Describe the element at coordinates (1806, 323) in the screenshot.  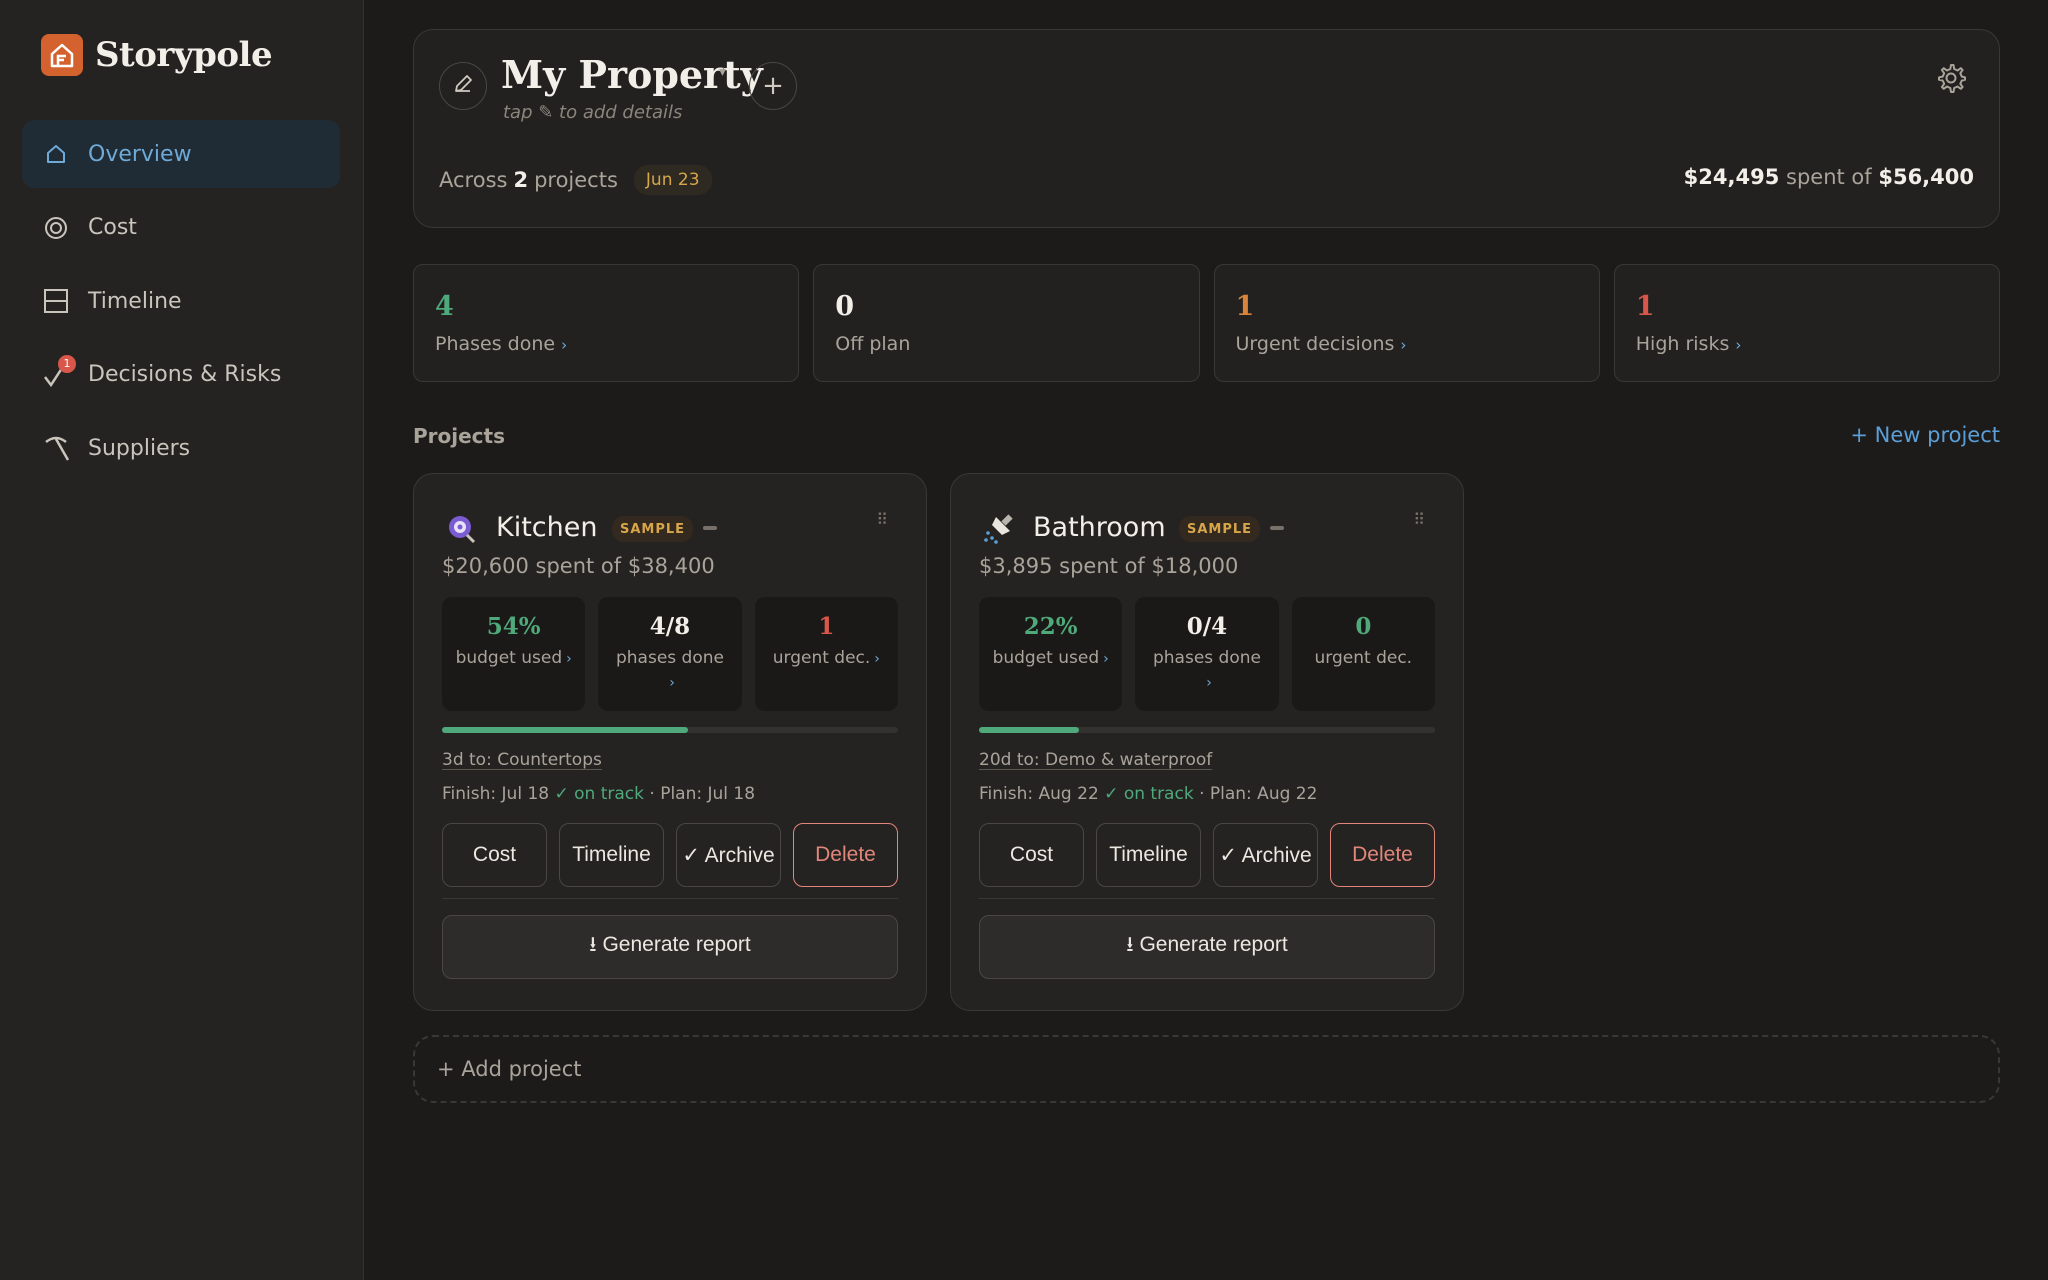
I see `stat-high-risks: 1 High risks ›` at that location.